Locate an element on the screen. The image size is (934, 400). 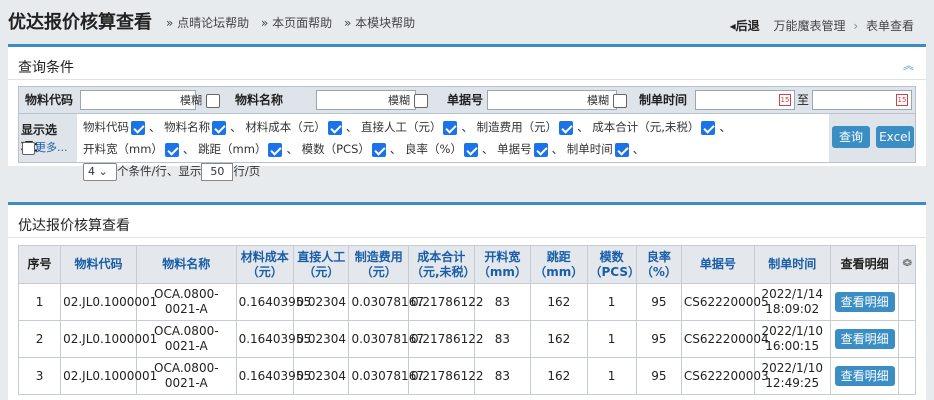
conditions-per-row-select: 4 ⌄ is located at coordinates (100, 171).